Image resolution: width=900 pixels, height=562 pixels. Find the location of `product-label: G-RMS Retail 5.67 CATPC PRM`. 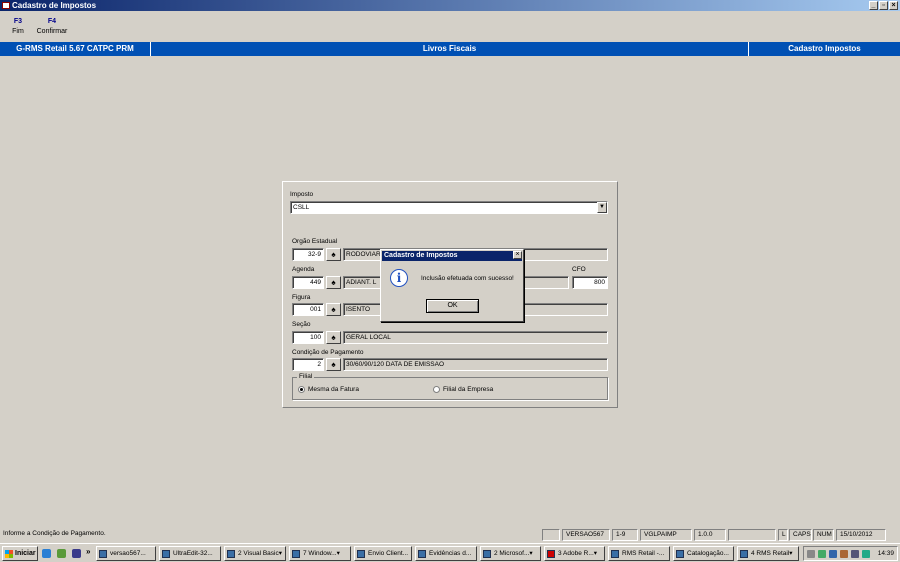

product-label: G-RMS Retail 5.67 CATPC PRM is located at coordinates (75, 48).